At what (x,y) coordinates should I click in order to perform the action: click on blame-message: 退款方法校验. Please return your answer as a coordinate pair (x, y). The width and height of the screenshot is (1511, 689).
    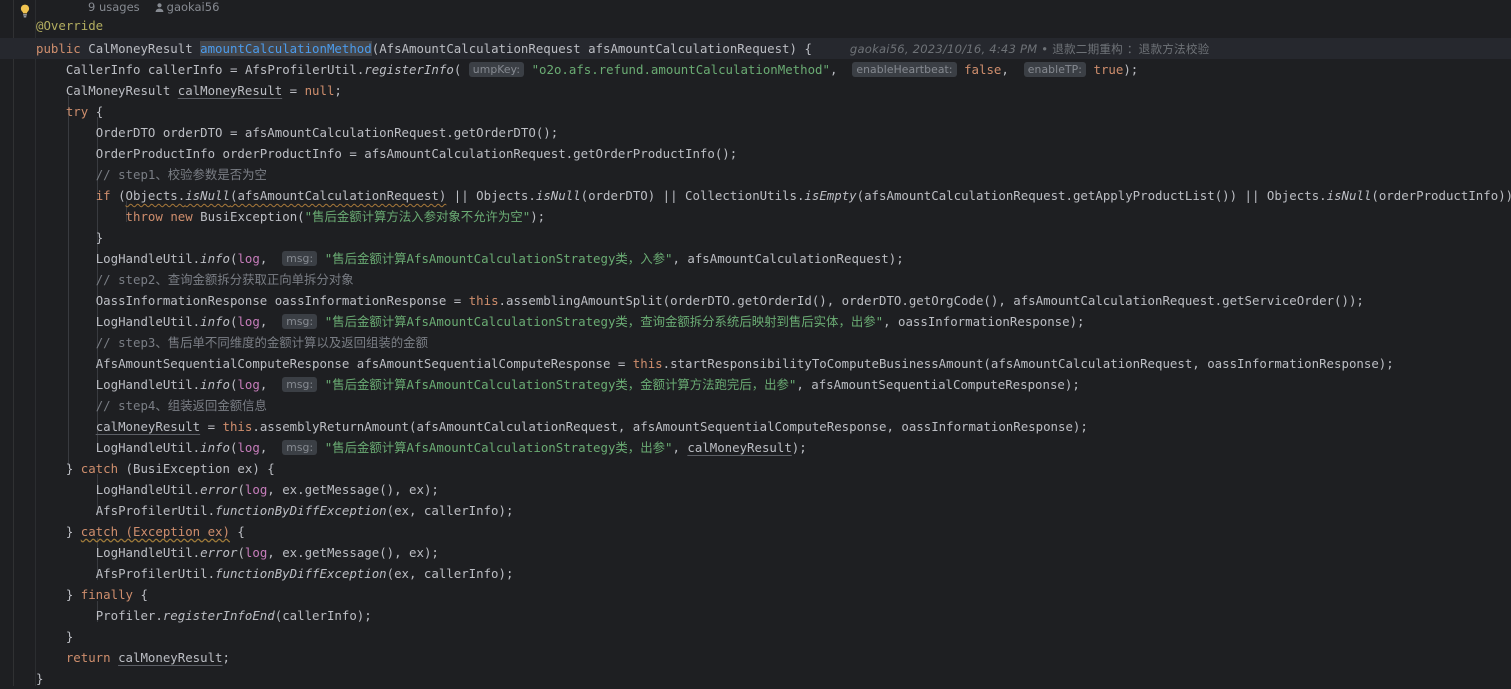
    Looking at the image, I should click on (1174, 49).